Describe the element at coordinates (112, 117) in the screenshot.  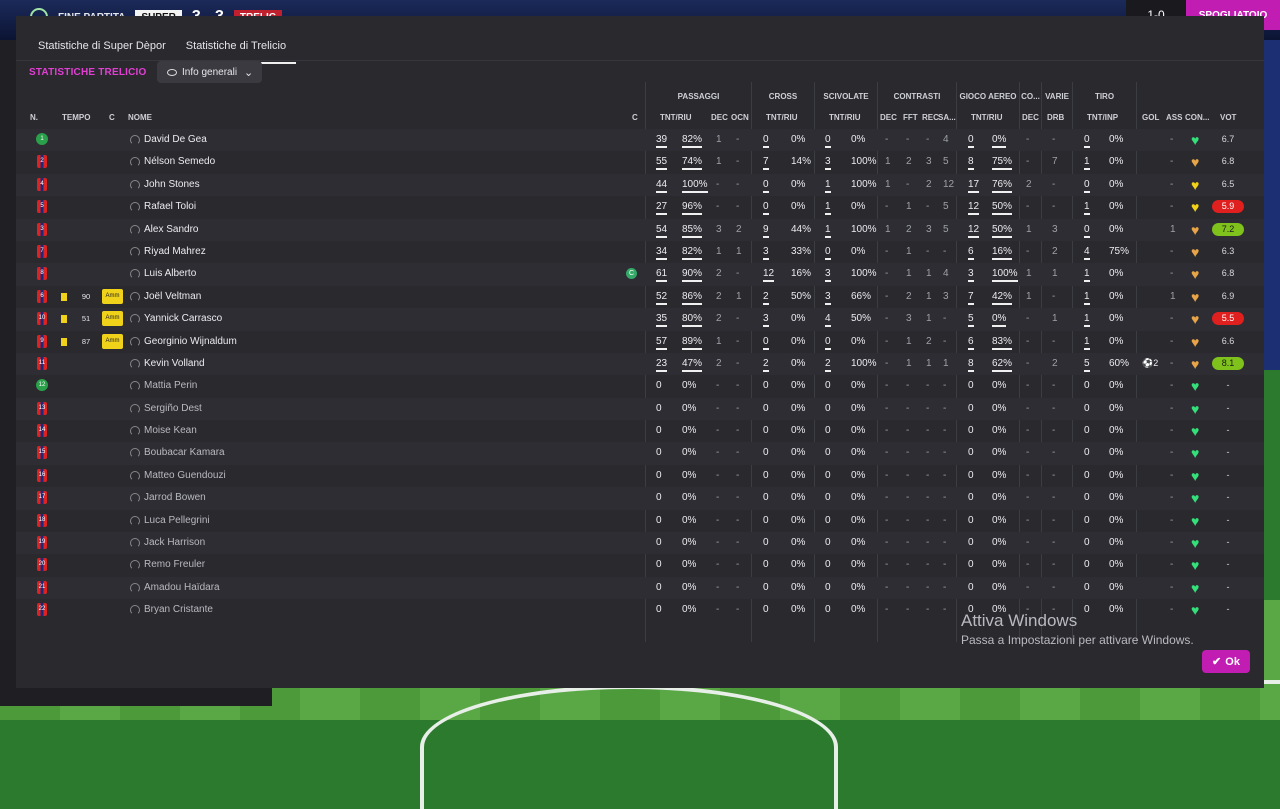
I see `col-c: C` at that location.